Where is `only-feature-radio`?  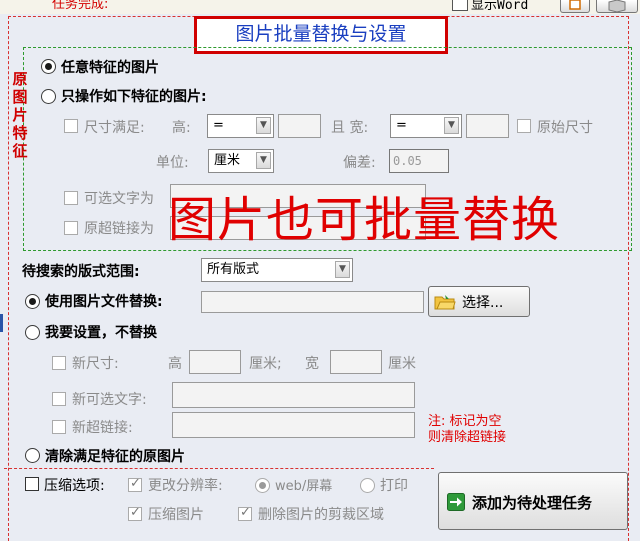
only-feature-radio is located at coordinates (48, 96).